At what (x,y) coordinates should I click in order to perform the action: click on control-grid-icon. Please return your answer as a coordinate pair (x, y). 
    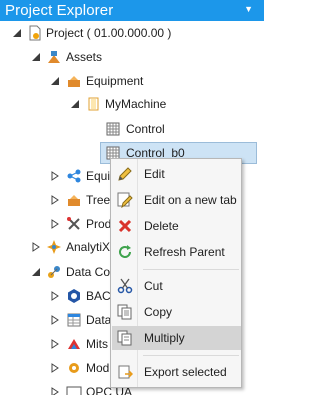
    Looking at the image, I should click on (113, 129).